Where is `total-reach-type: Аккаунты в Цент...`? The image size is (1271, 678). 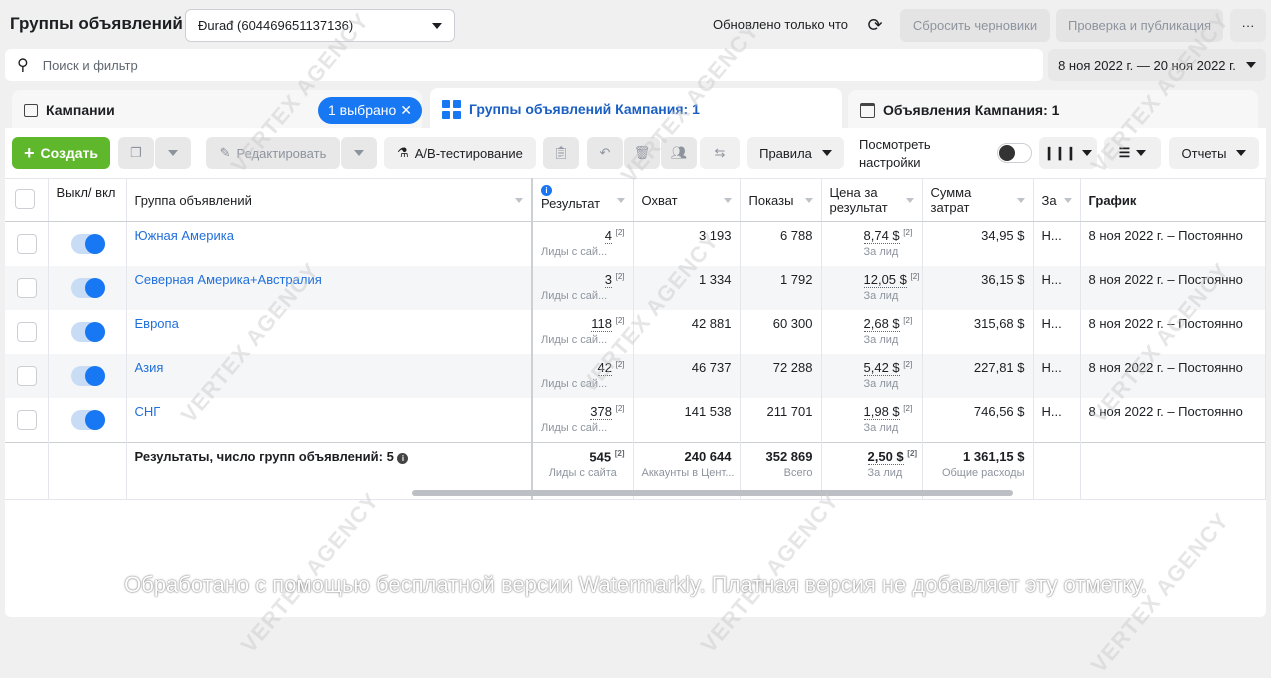
total-reach-type: Аккаунты в Цент... is located at coordinates (688, 473).